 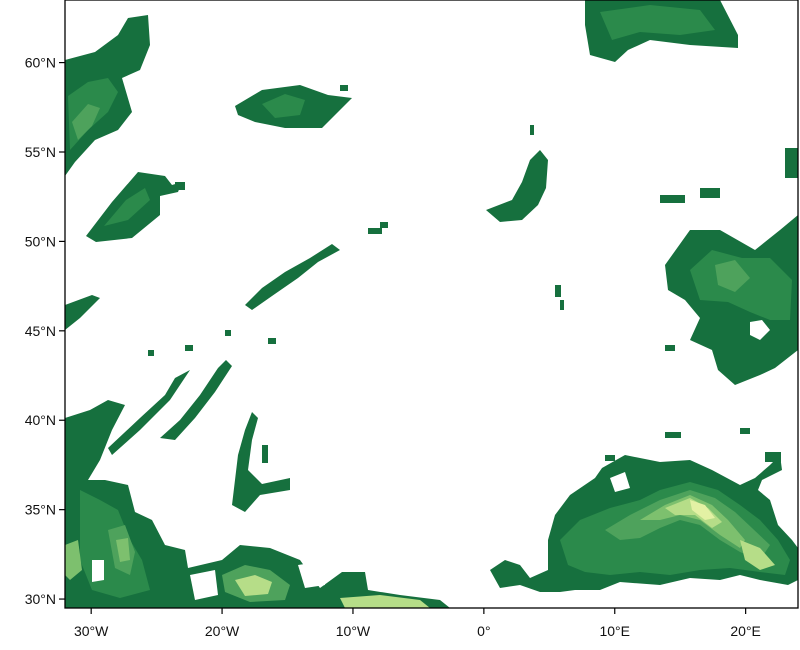 I want to click on longitude-tick-label: 30°W, so click(x=91, y=631).